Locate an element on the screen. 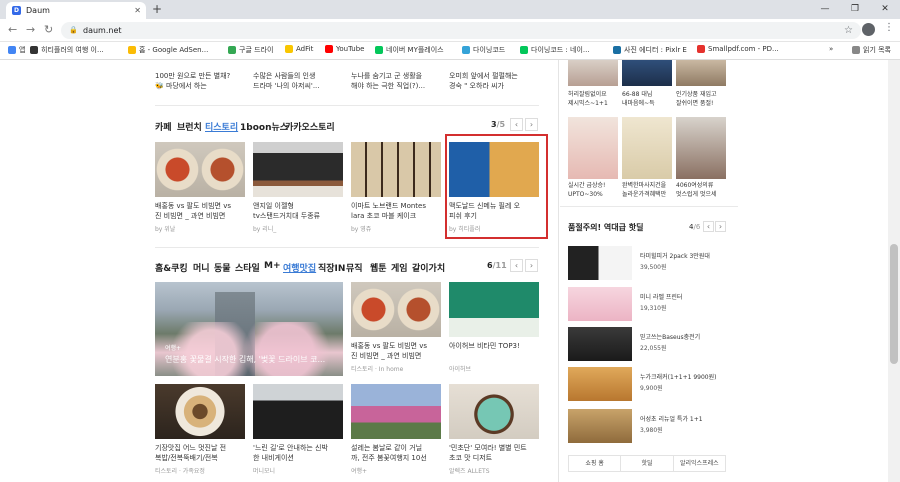  section1-next-button: › is located at coordinates (531, 124).